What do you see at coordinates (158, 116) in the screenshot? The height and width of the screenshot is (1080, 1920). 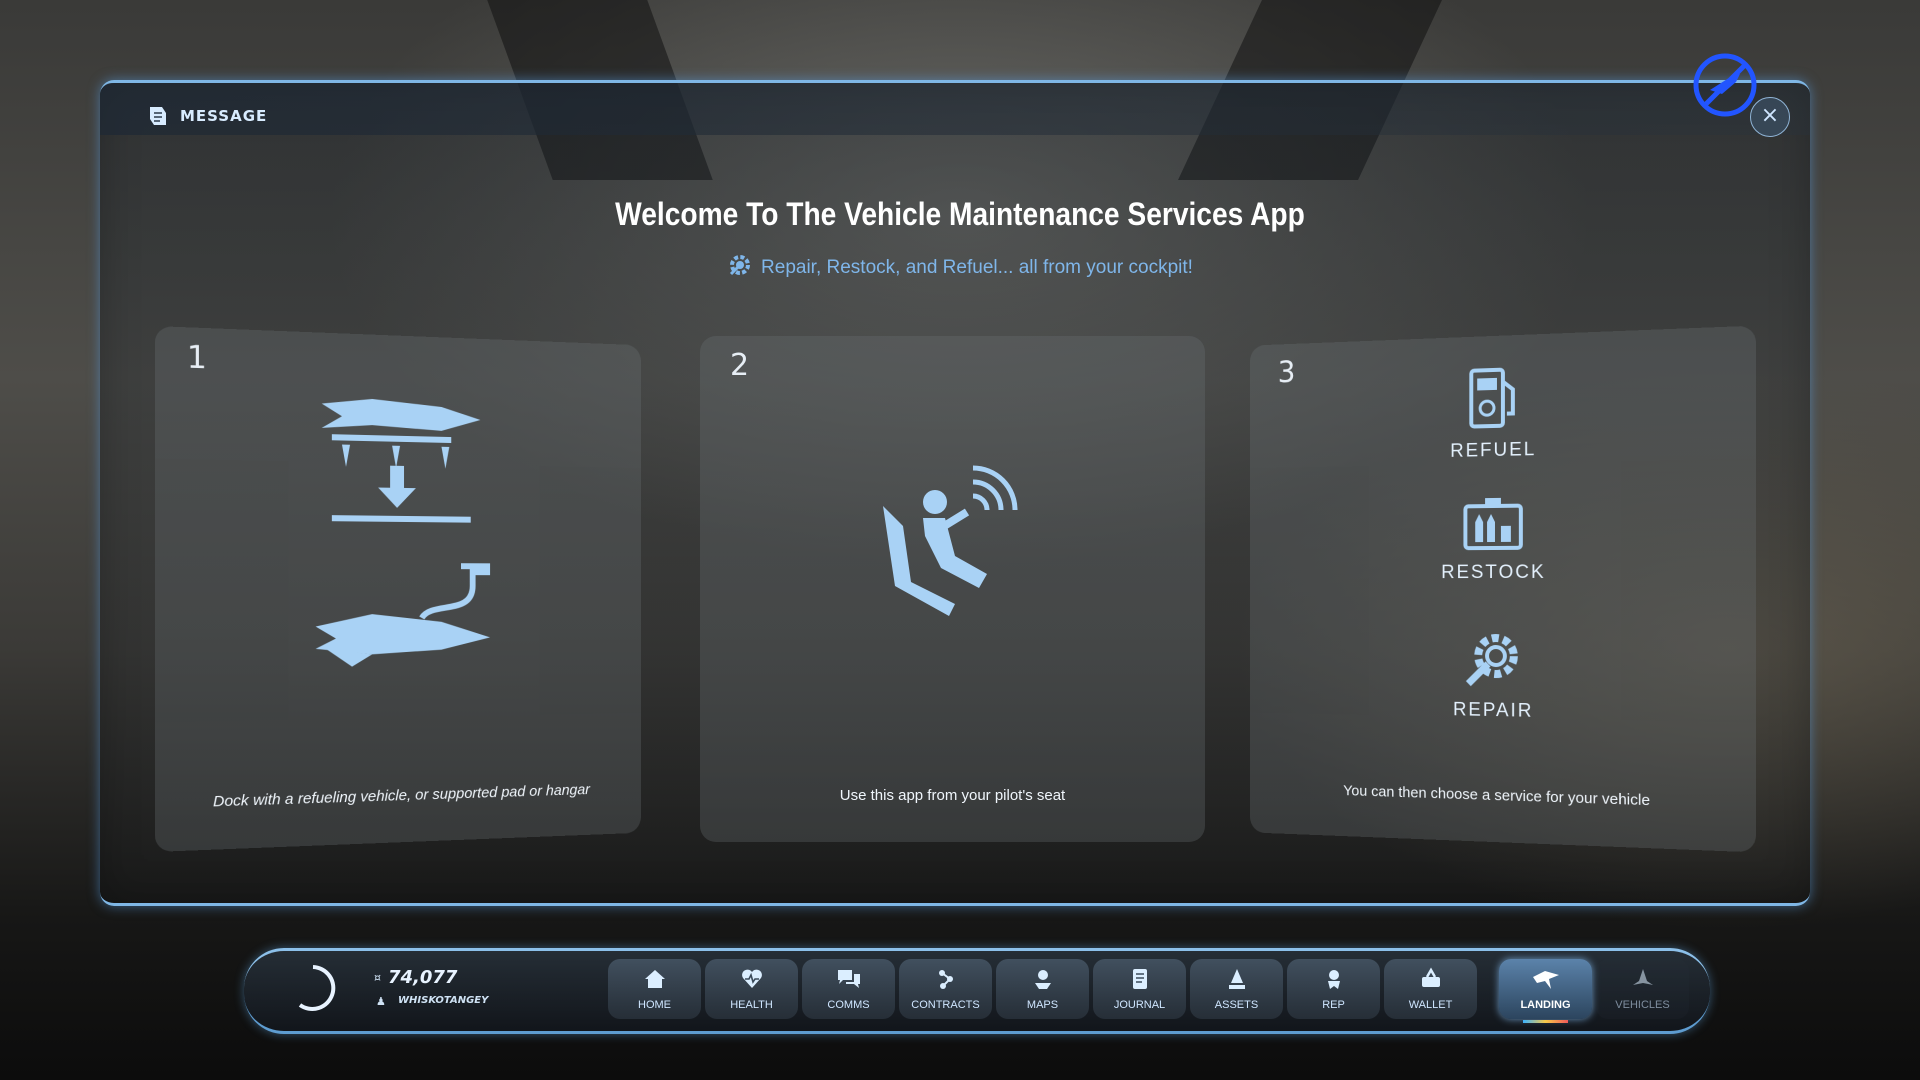 I see `message-icon` at bounding box center [158, 116].